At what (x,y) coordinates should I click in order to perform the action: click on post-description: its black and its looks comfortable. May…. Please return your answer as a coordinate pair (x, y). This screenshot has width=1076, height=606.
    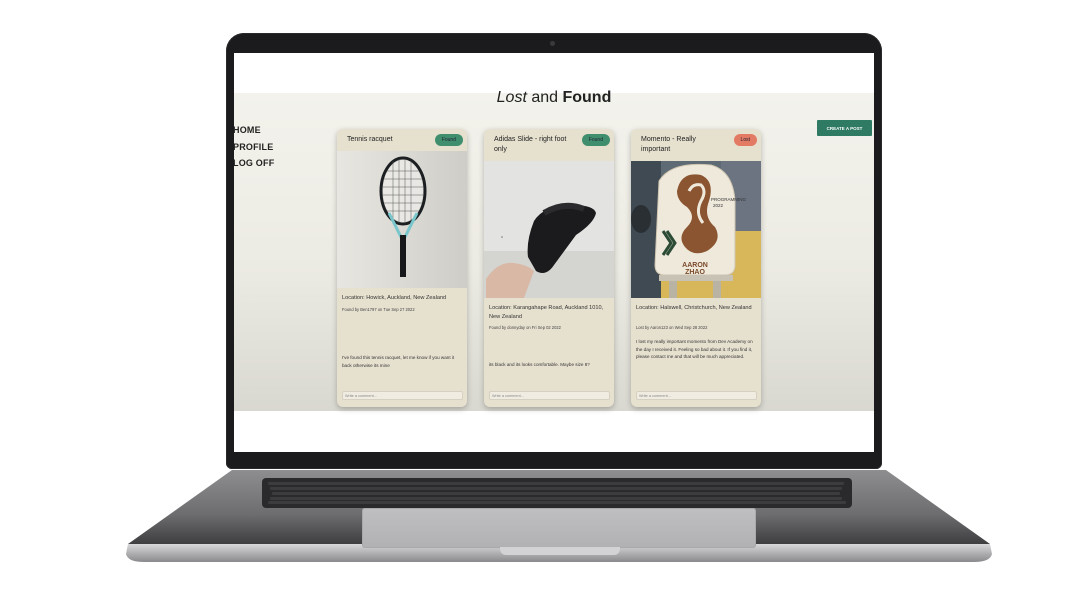
    Looking at the image, I should click on (539, 364).